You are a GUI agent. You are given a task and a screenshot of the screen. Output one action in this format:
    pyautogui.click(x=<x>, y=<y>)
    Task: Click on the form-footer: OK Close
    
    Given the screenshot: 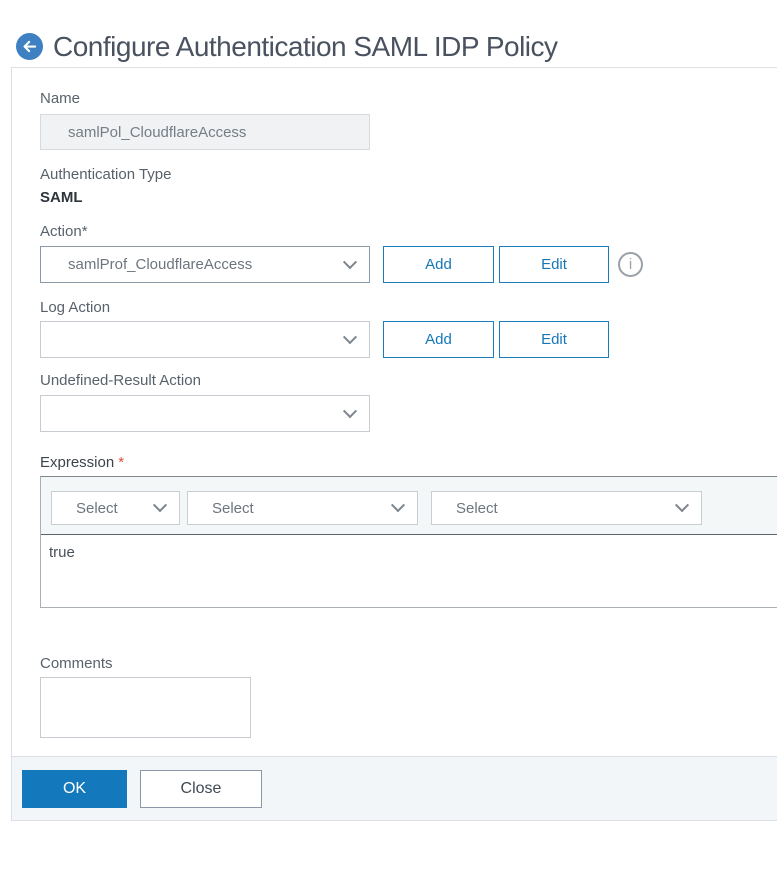 What is the action you would take?
    pyautogui.click(x=394, y=788)
    